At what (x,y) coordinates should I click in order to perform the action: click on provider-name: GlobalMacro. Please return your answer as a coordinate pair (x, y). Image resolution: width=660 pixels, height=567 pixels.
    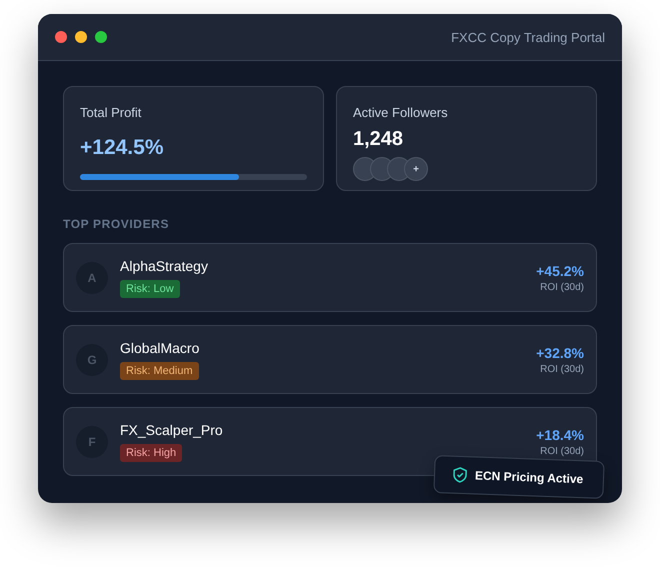
    Looking at the image, I should click on (160, 348).